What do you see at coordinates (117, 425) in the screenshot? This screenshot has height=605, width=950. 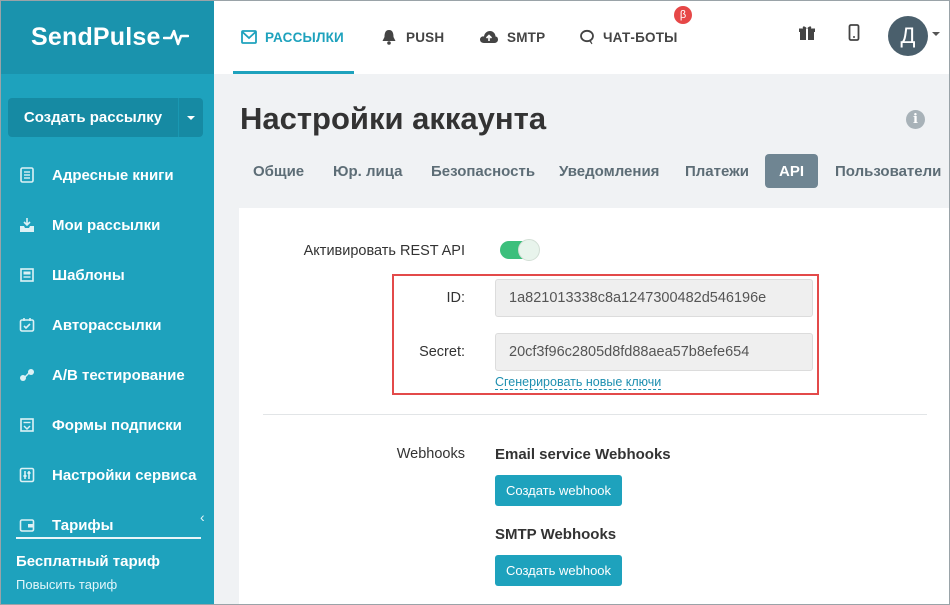 I see `sidebar-item-label: Формы подписки` at bounding box center [117, 425].